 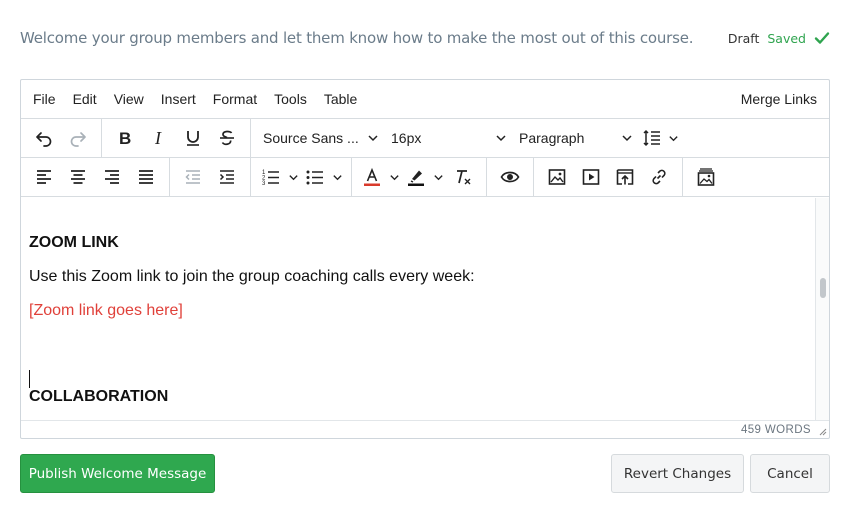 I want to click on highlight-button, so click(x=416, y=177).